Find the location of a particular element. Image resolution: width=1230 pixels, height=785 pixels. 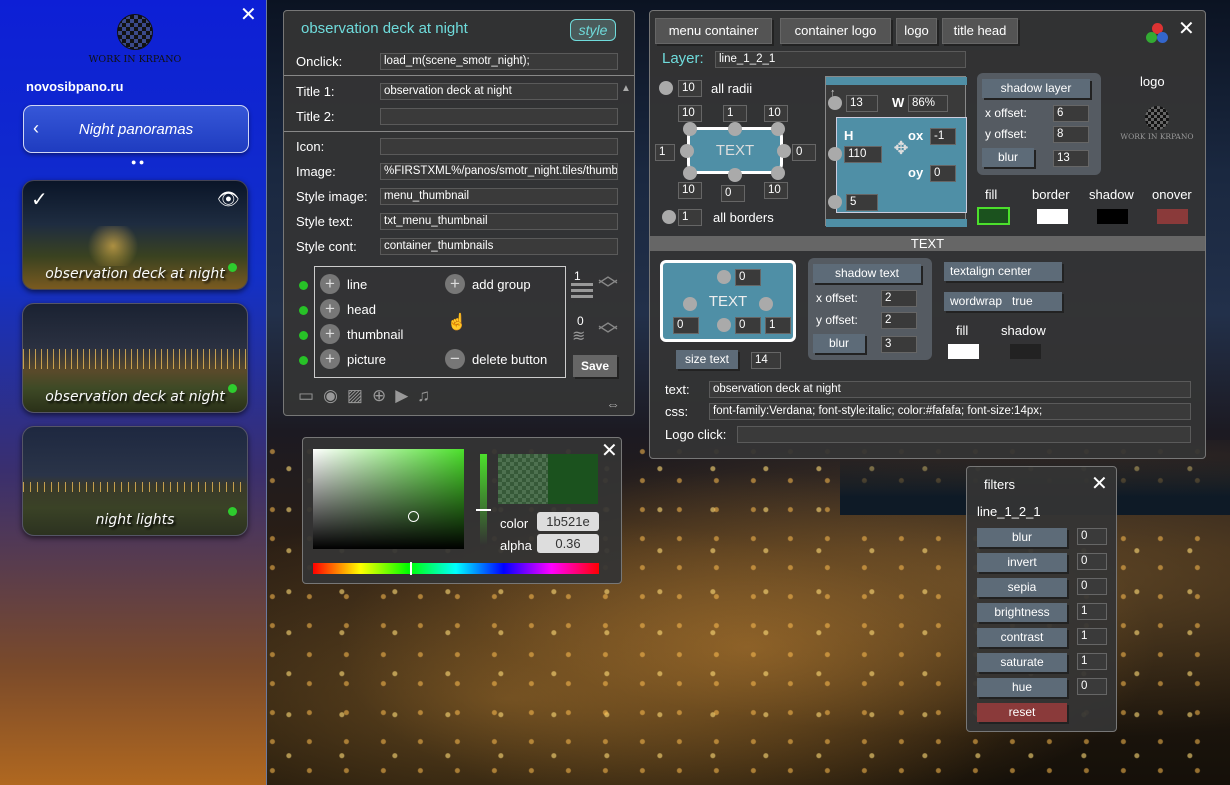

st-blur-button: blur is located at coordinates (839, 343).